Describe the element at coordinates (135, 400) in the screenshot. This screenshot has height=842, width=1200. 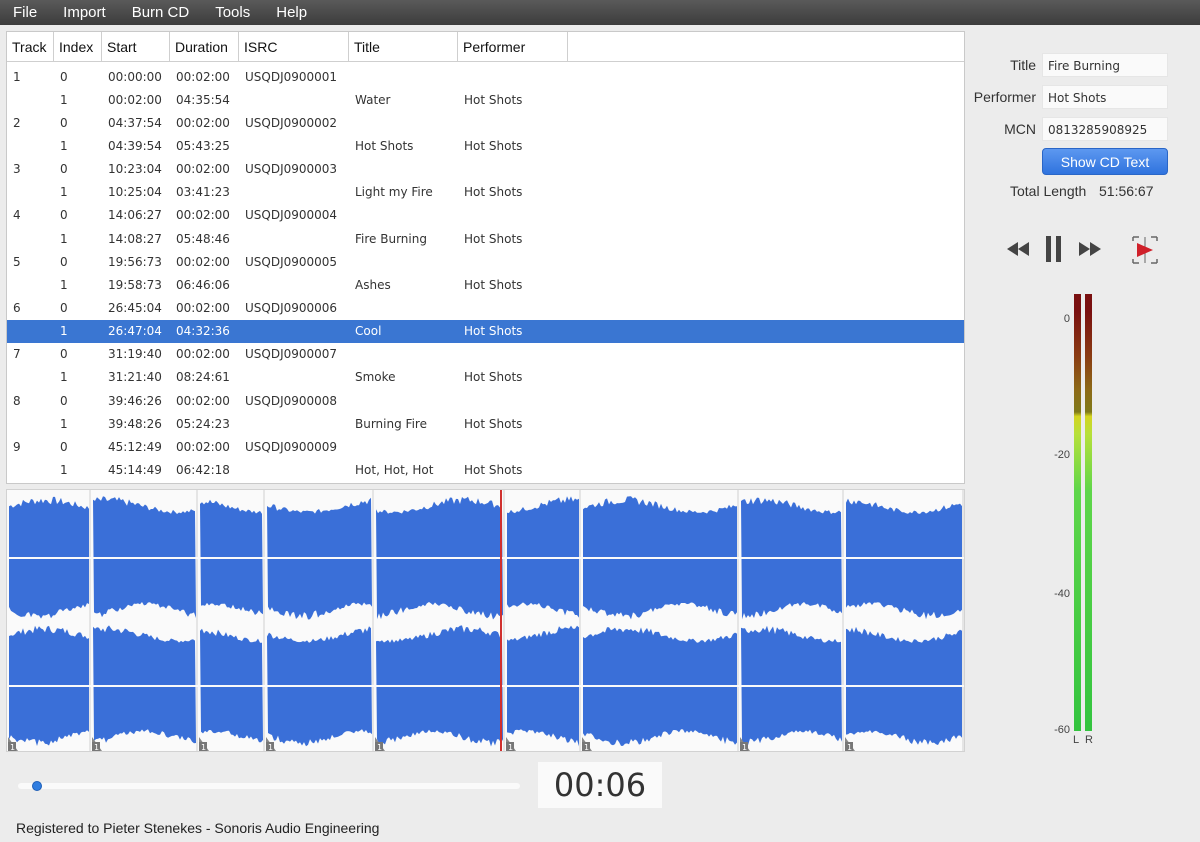
I see `cell-start: 39:46:26` at that location.